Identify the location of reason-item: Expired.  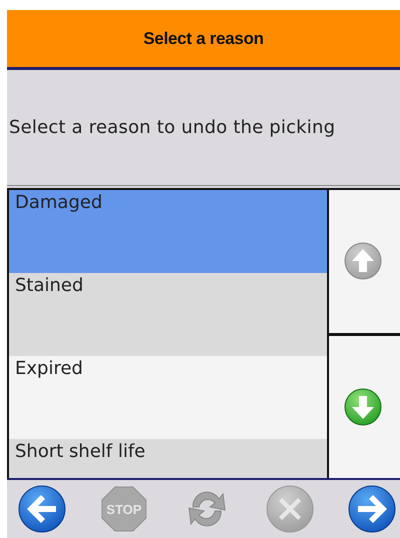
(168, 397).